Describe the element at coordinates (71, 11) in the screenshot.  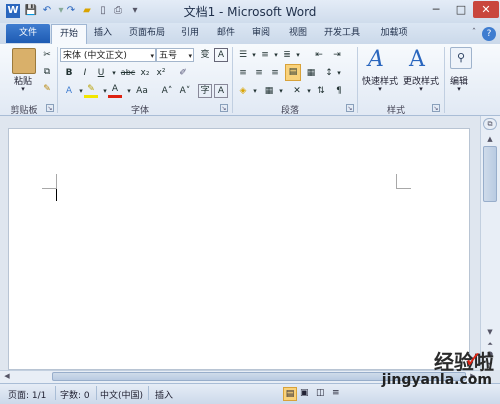
I see `redo-icon: ↷` at that location.